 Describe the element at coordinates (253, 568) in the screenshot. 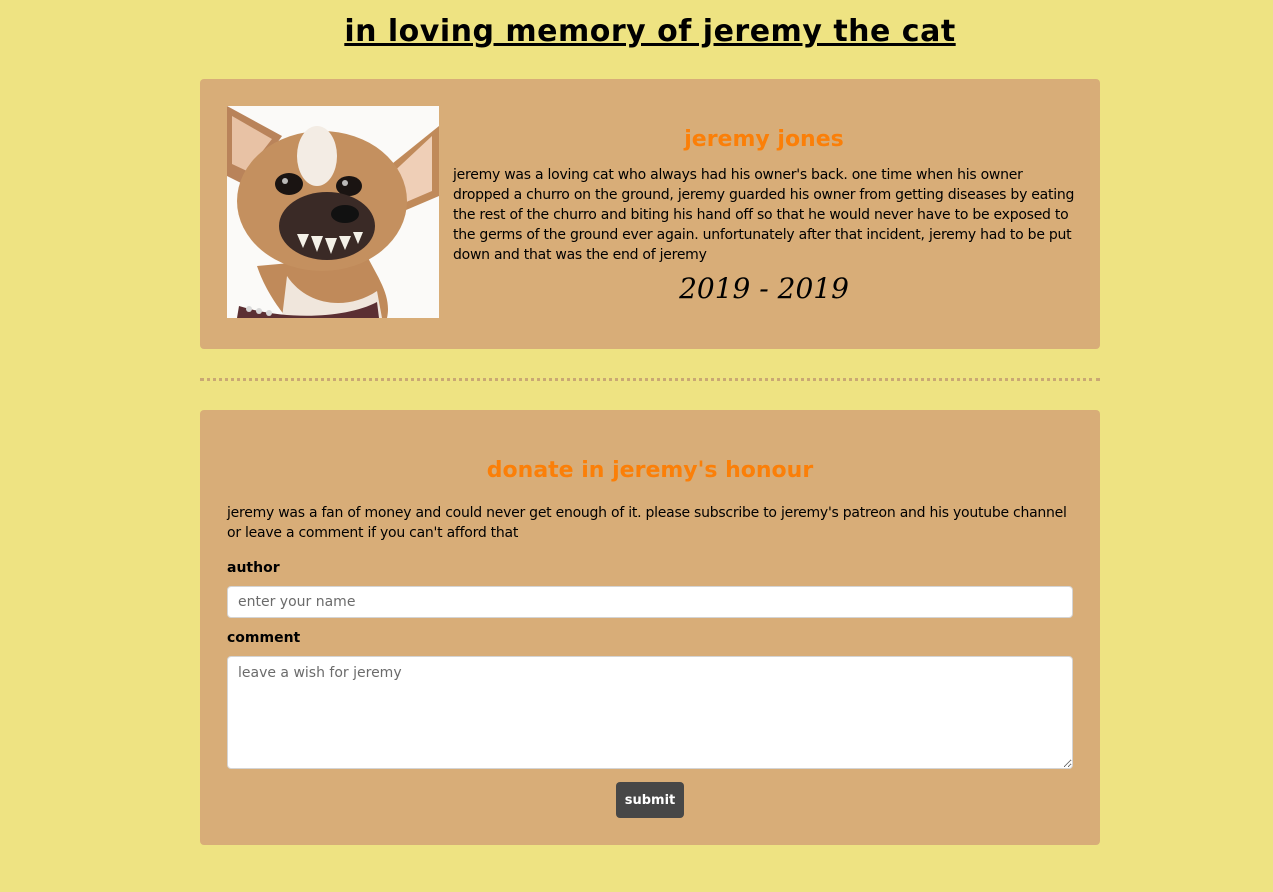

I see `author-label: author` at that location.